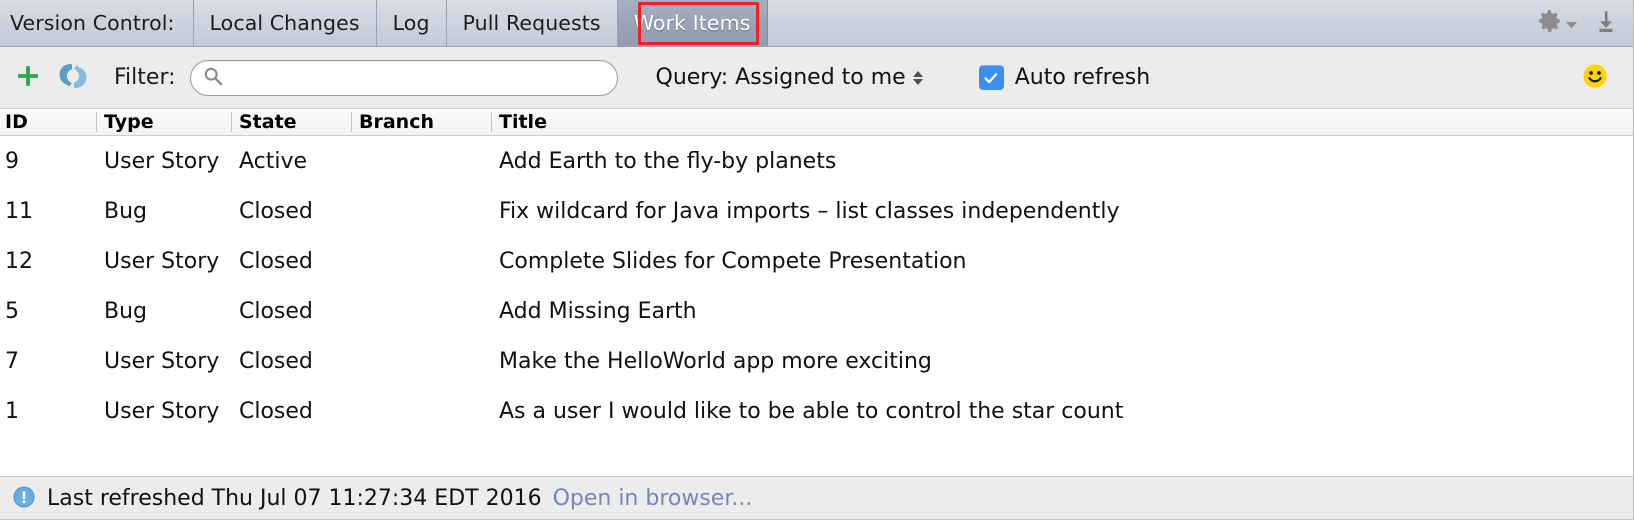 The image size is (1634, 520). I want to click on tab-work-items: Work Items, so click(692, 23).